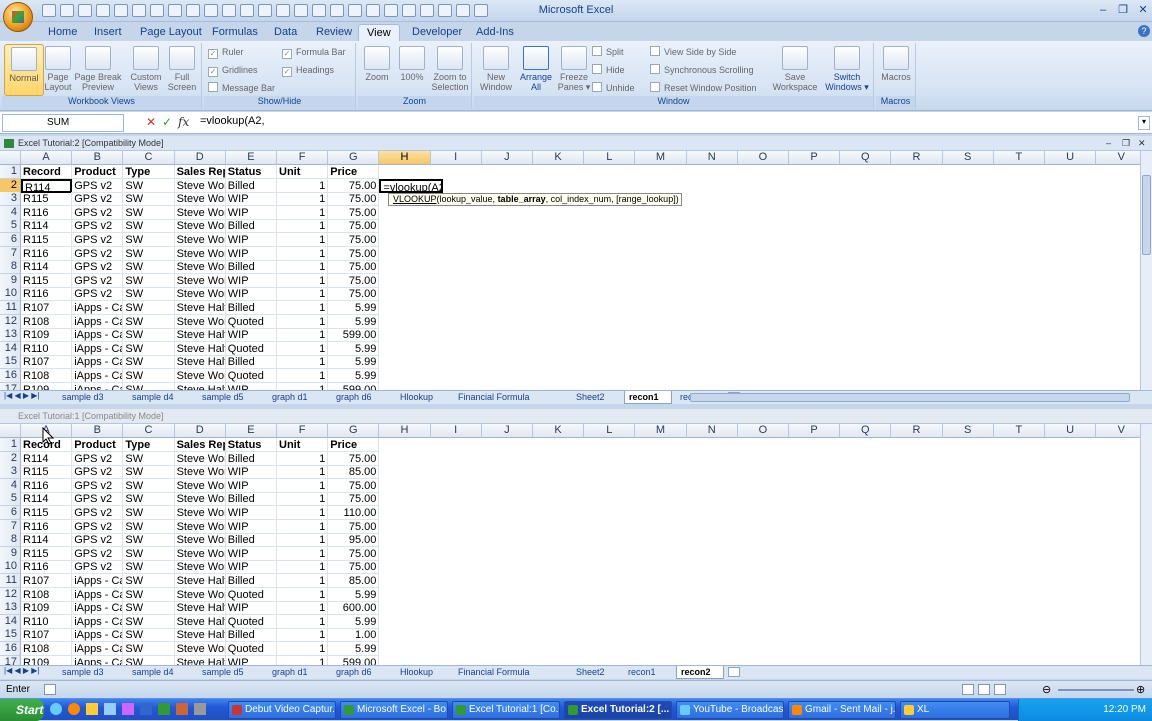  What do you see at coordinates (164, 709) in the screenshot?
I see `quicklaunch-excel-icon` at bounding box center [164, 709].